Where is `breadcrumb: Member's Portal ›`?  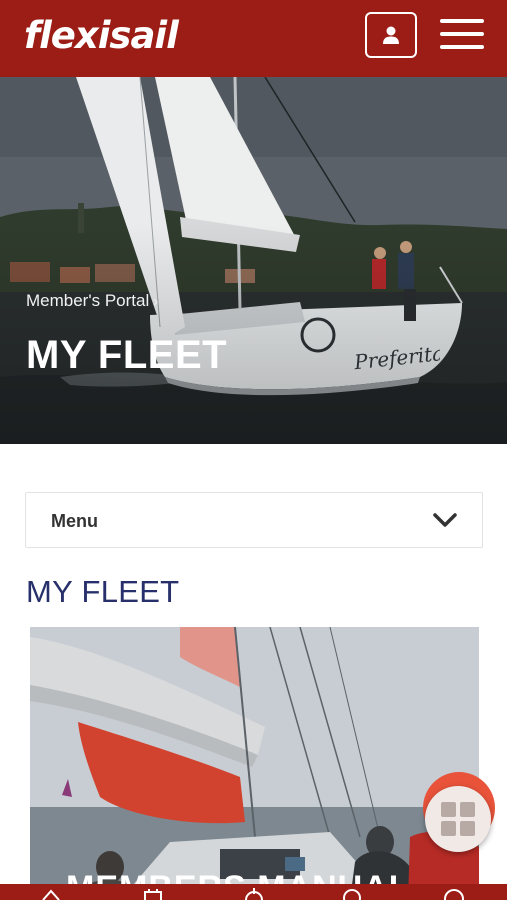
breadcrumb: Member's Portal › is located at coordinates (92, 301).